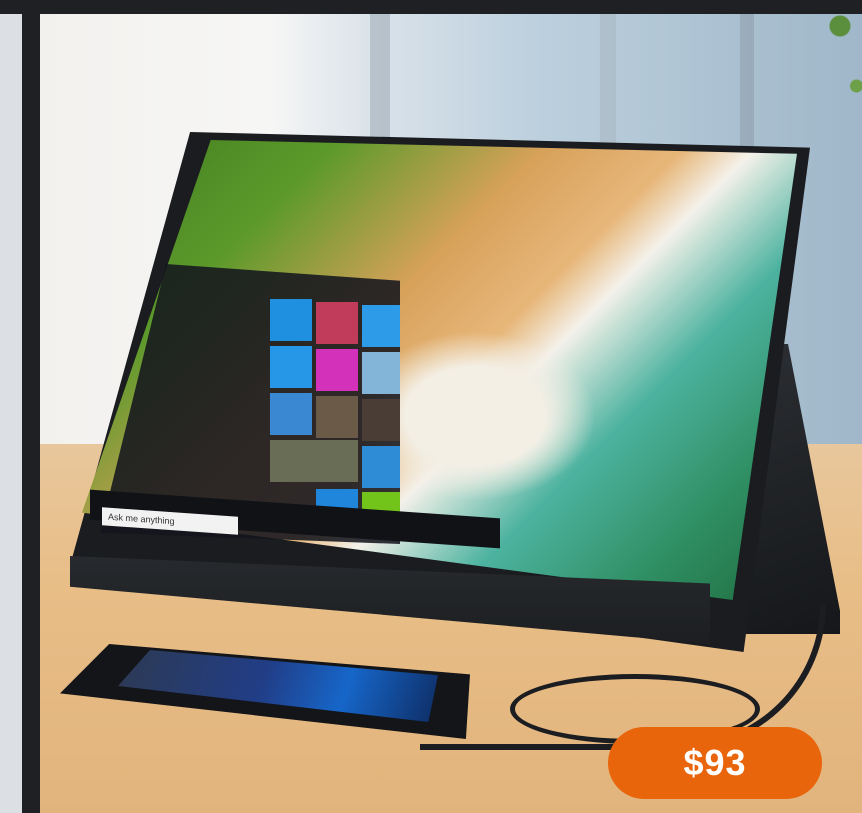 The image size is (862, 813). What do you see at coordinates (807, 74) in the screenshot?
I see `plant-leaves` at bounding box center [807, 74].